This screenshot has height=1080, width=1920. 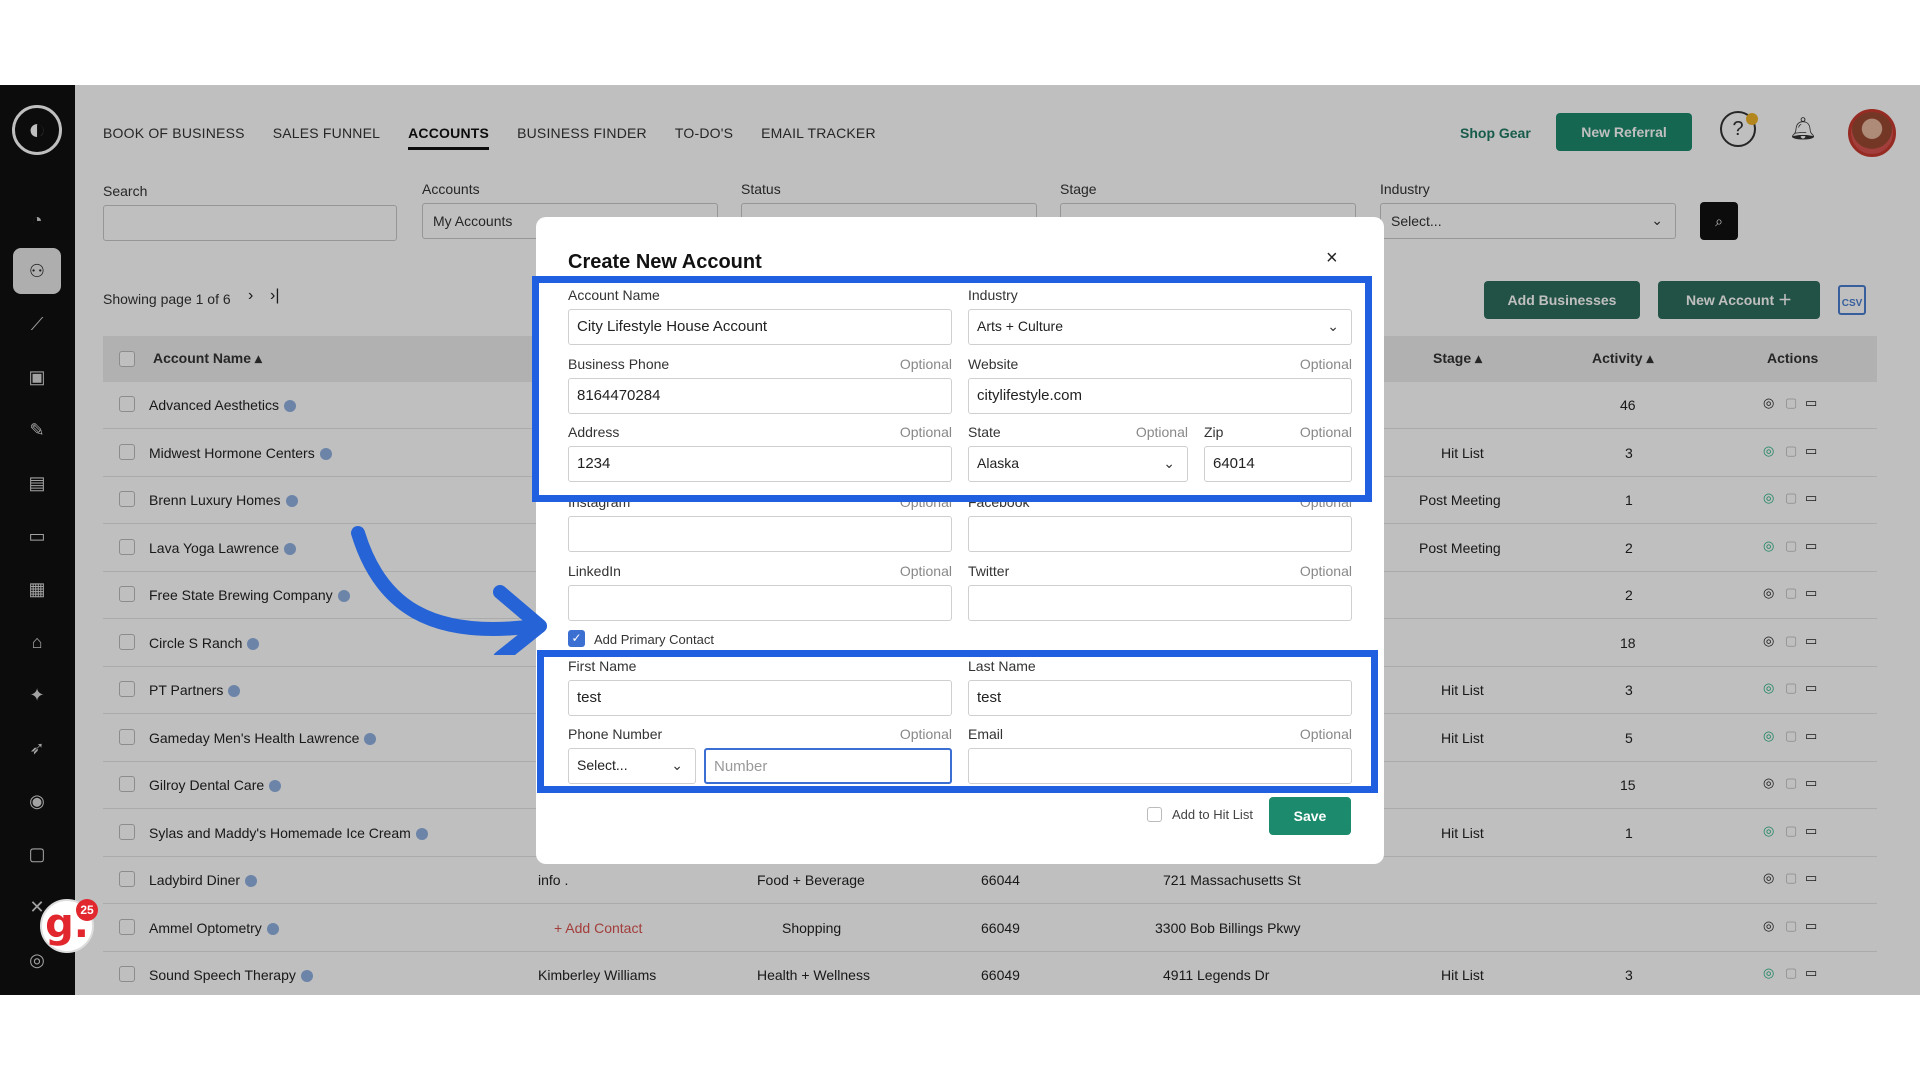 I want to click on save-button: Save, so click(x=1310, y=816).